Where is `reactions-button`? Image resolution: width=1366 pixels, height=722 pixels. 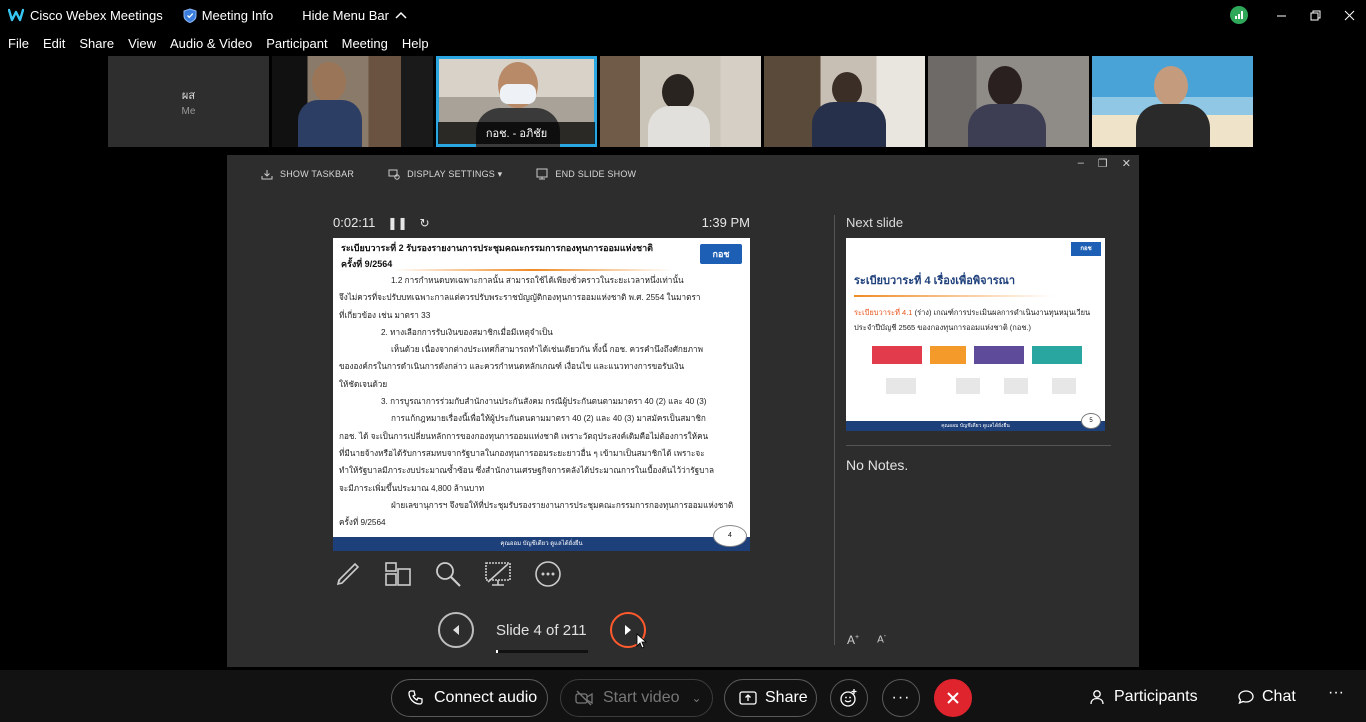 reactions-button is located at coordinates (849, 698).